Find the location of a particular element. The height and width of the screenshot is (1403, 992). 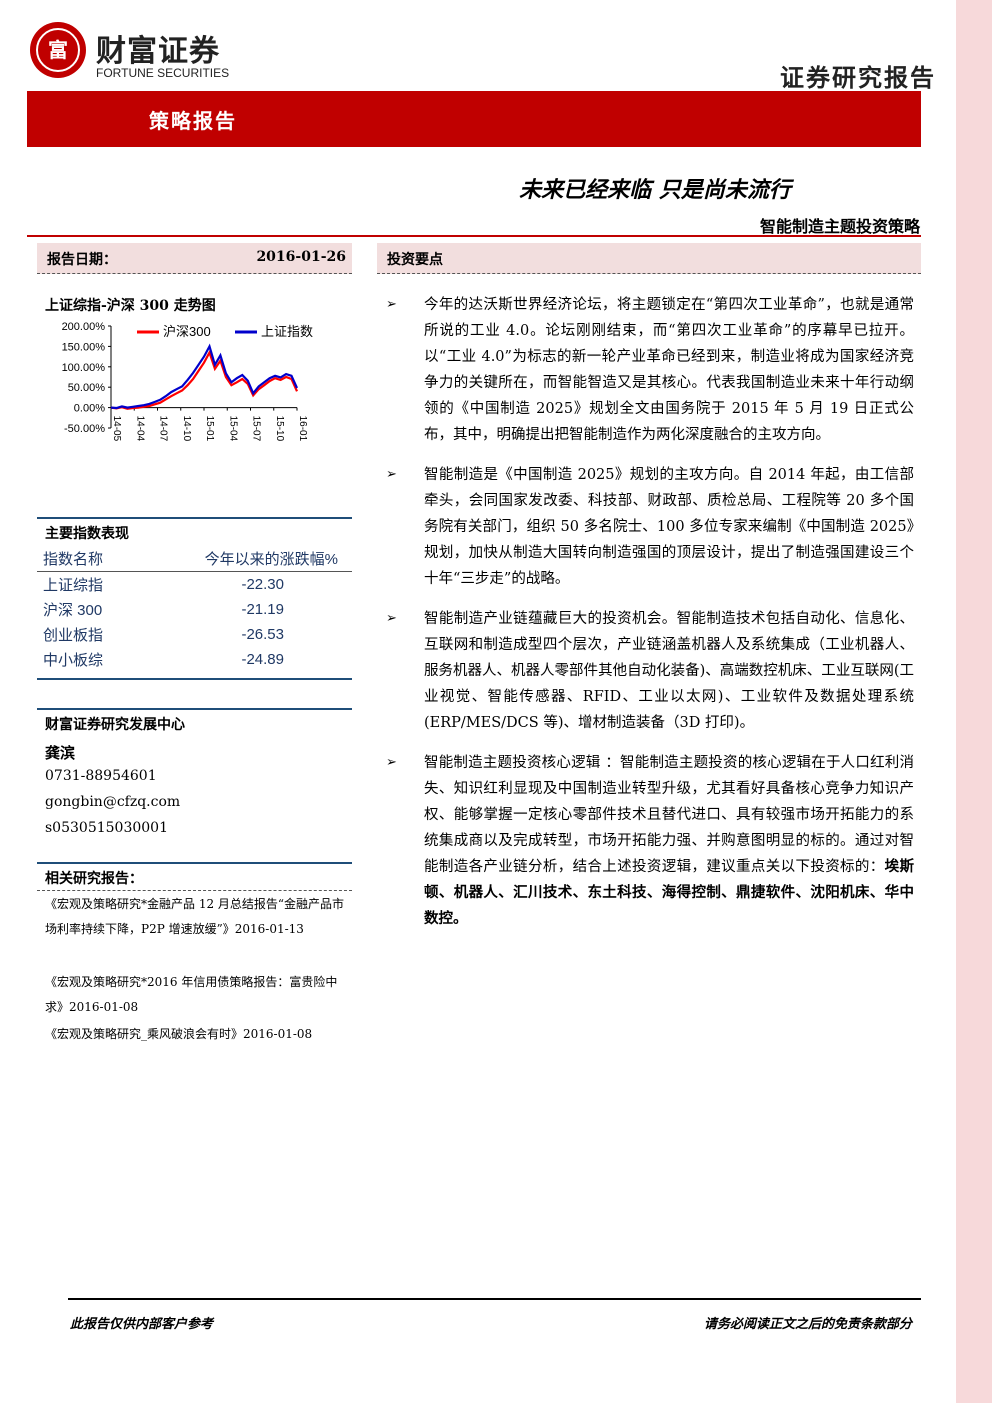

table-header-row: 指数名称 今年以来的涨跌幅% is located at coordinates (194, 559).